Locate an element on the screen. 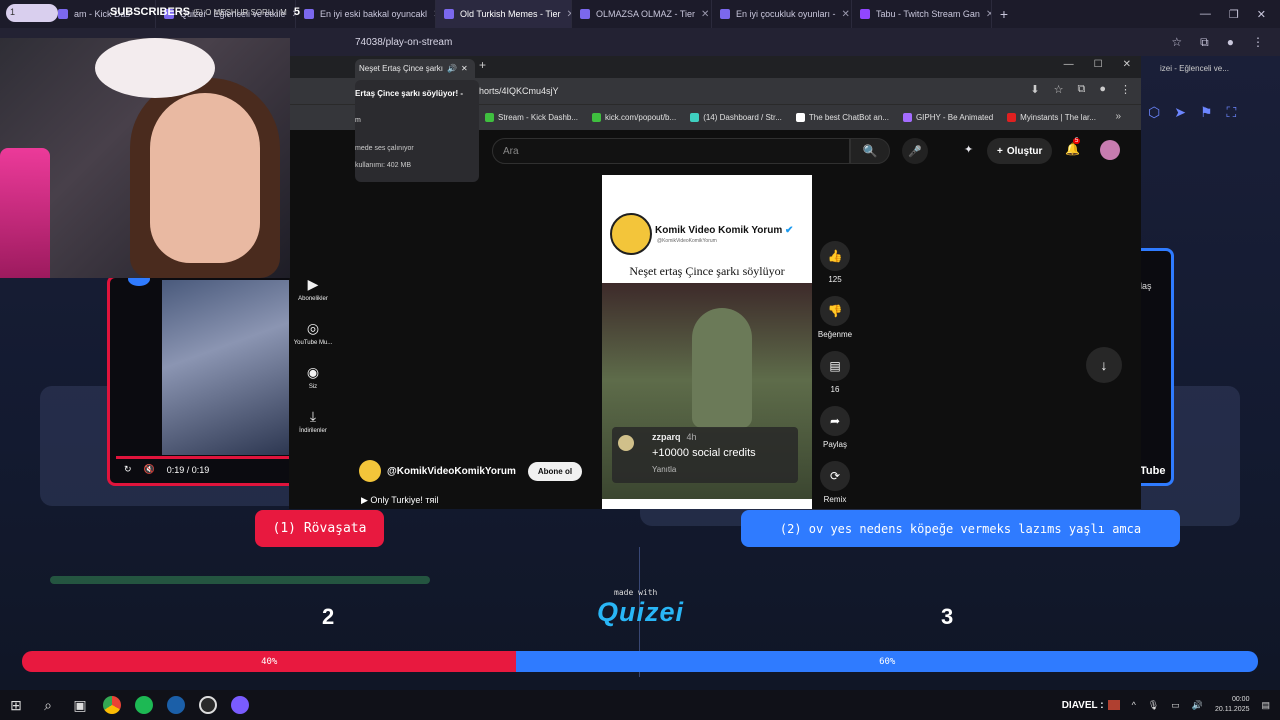 Image resolution: width=1280 pixels, height=720 pixels. send-icon: ➤ is located at coordinates (1180, 112).